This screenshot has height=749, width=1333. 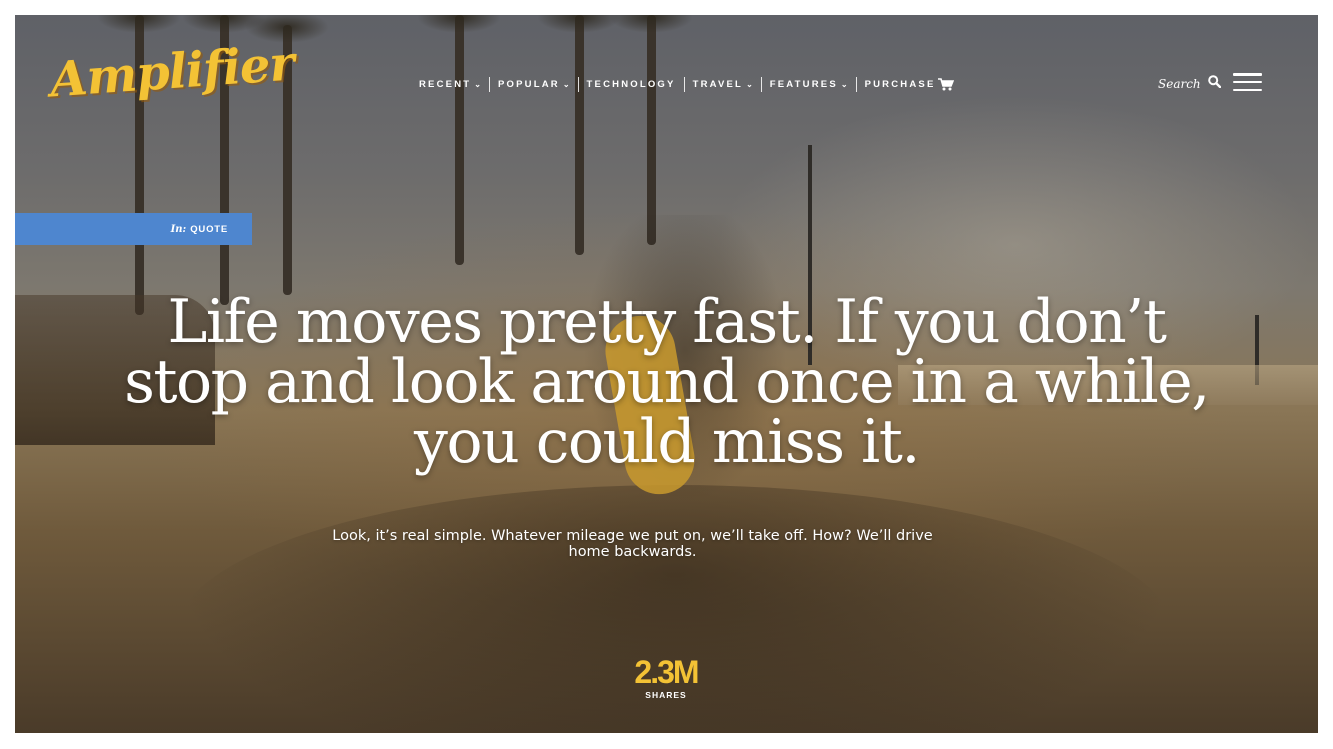 I want to click on nav-item-travel: TRAVEL ⌄, so click(x=723, y=84).